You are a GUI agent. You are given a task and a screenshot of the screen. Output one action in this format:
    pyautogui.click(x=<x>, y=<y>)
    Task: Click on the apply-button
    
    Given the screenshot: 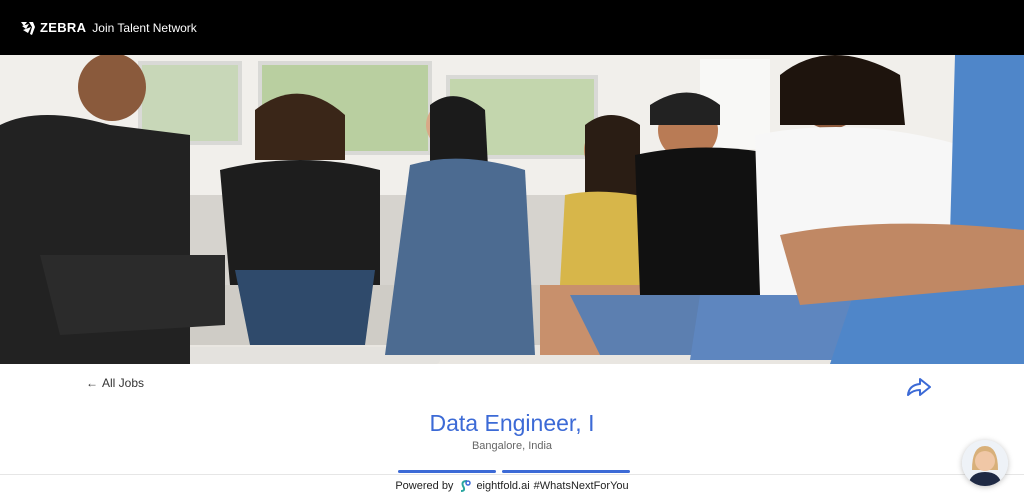 What is the action you would take?
    pyautogui.click(x=447, y=471)
    